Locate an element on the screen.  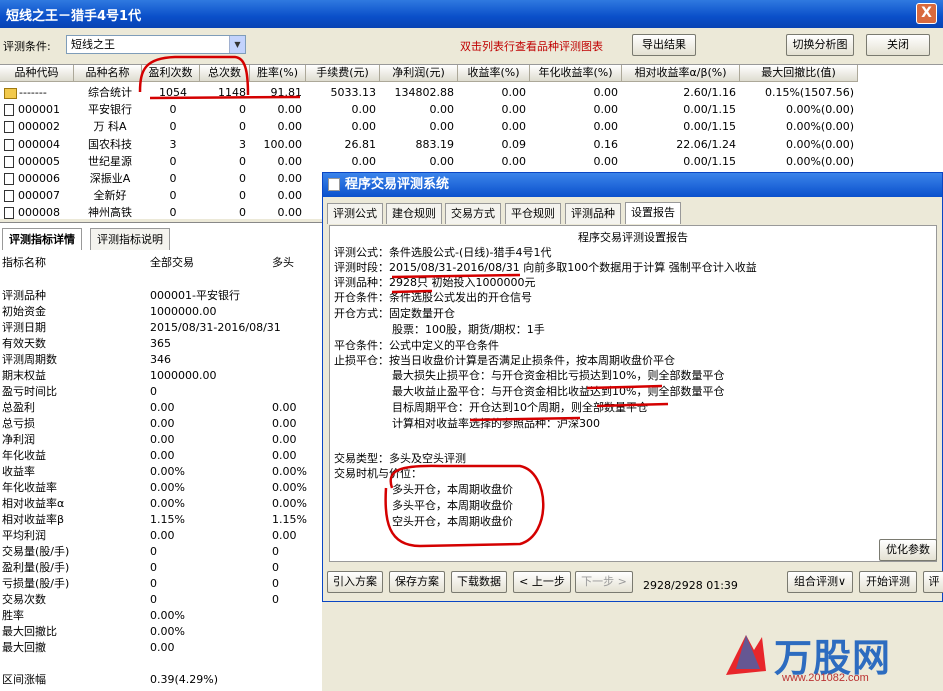
column-header: 胜率(%) is located at coordinates (278, 73).